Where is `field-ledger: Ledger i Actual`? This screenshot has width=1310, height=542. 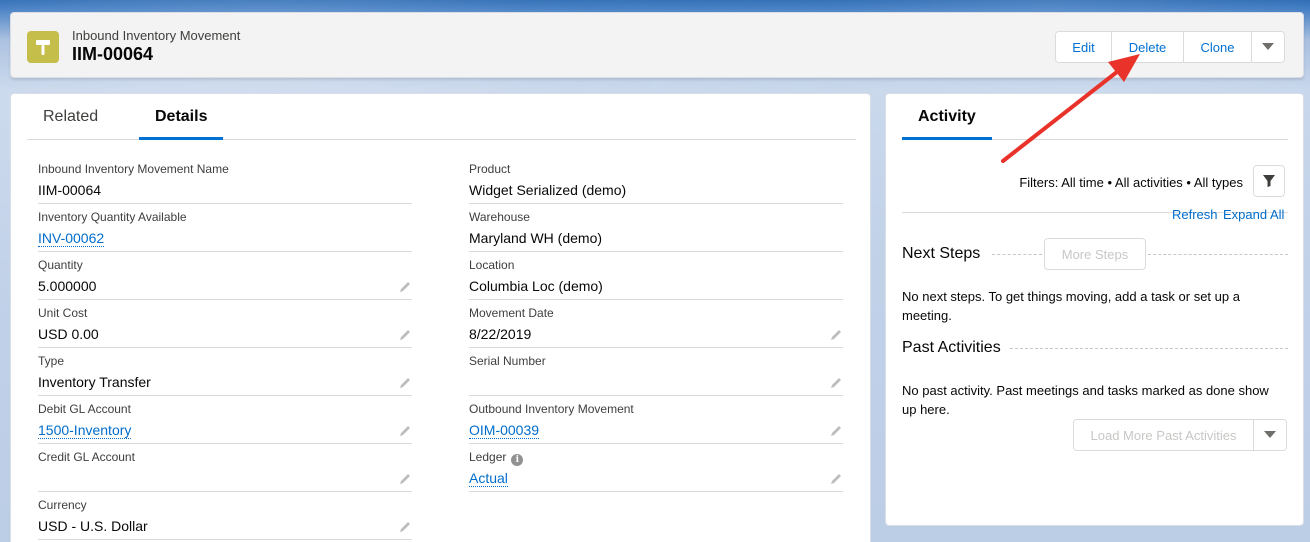
field-ledger: Ledger i Actual is located at coordinates (656, 471).